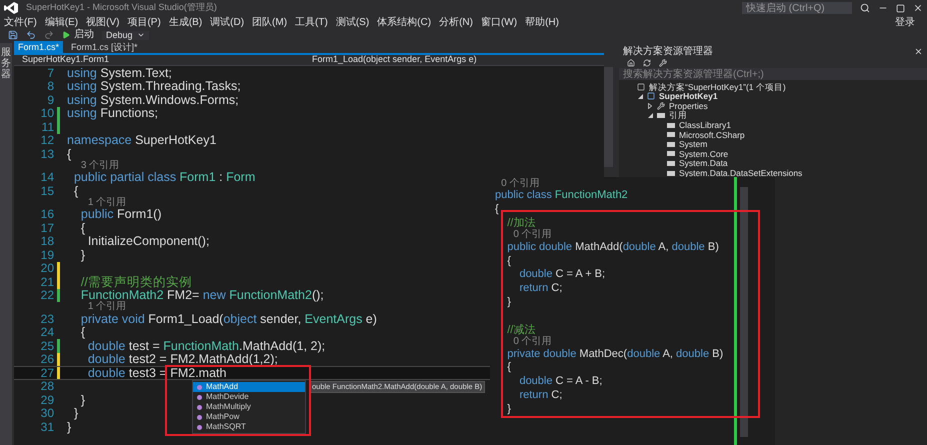 This screenshot has height=445, width=927. What do you see at coordinates (124, 177) in the screenshot?
I see `code-token: public partial class` at bounding box center [124, 177].